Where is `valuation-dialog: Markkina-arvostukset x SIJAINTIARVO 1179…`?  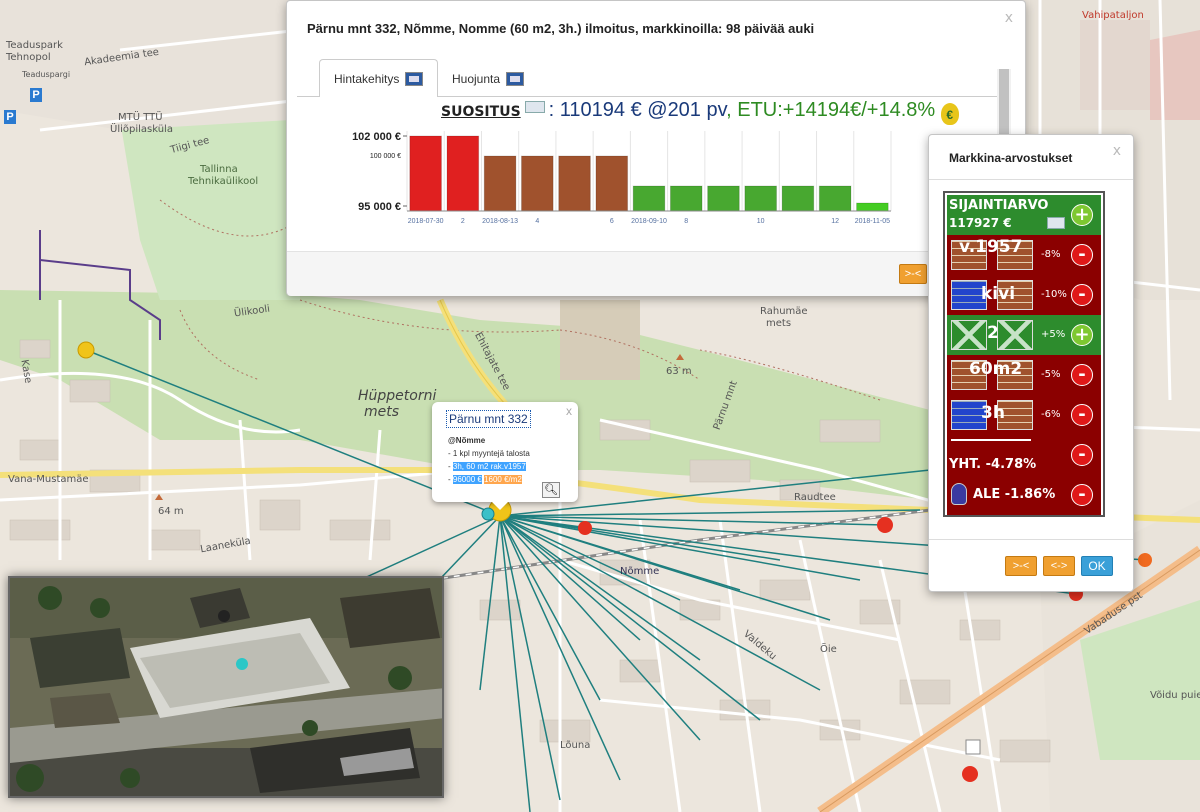 valuation-dialog: Markkina-arvostukset x SIJAINTIARVO 1179… is located at coordinates (1031, 363).